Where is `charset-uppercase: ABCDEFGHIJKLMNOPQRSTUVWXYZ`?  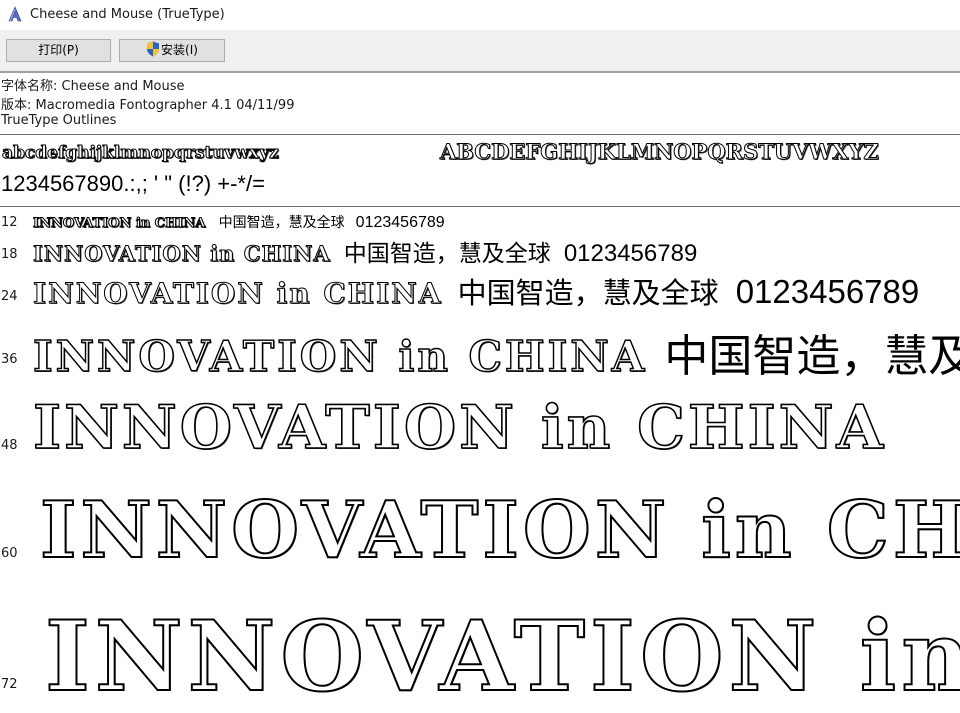 charset-uppercase: ABCDEFGHIJKLMNOPQRSTUVWXYZ is located at coordinates (660, 152).